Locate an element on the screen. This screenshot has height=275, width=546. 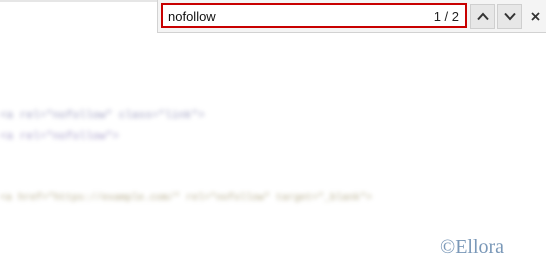
match-count: 1 / 2 is located at coordinates (446, 16).